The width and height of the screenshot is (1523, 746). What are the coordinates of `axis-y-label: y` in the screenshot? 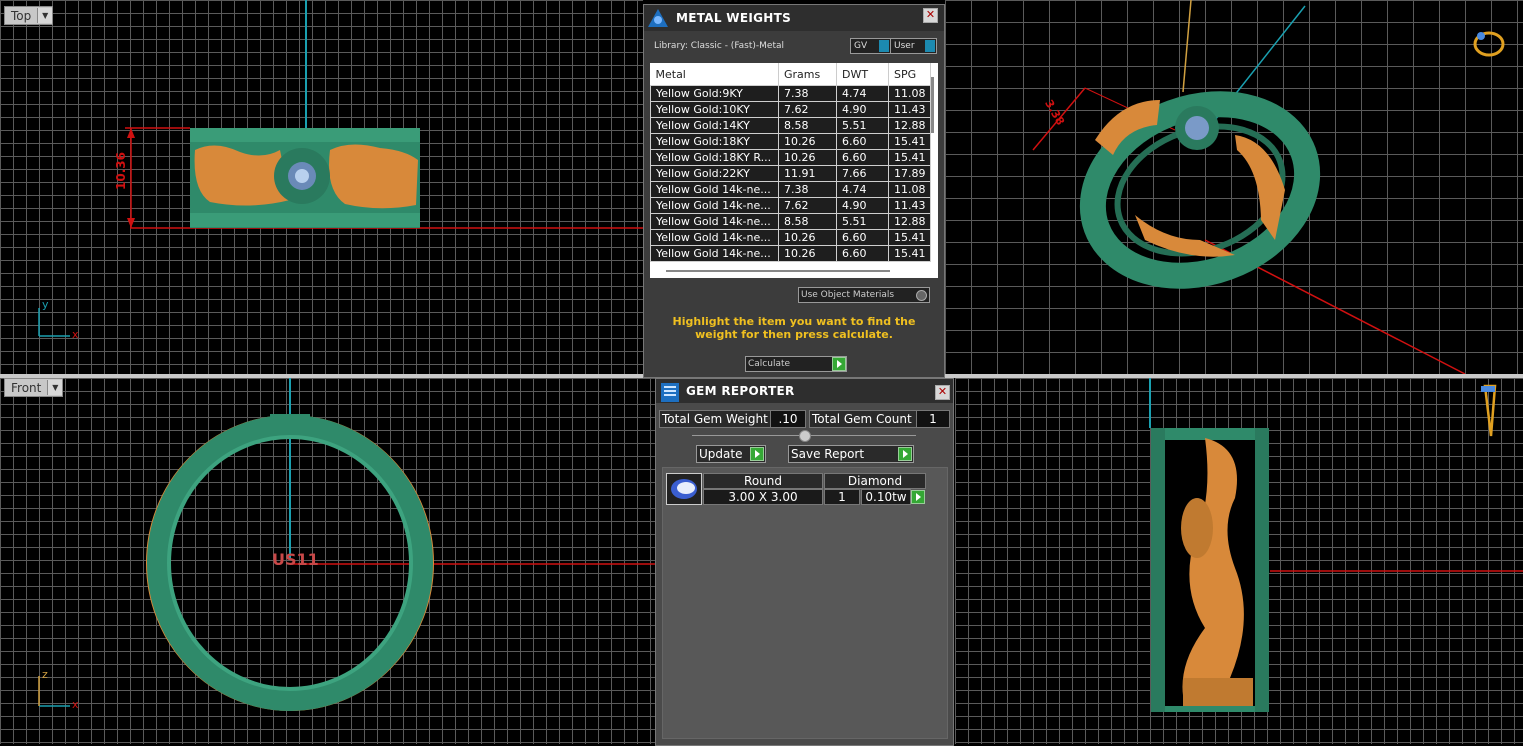 It's located at (45, 304).